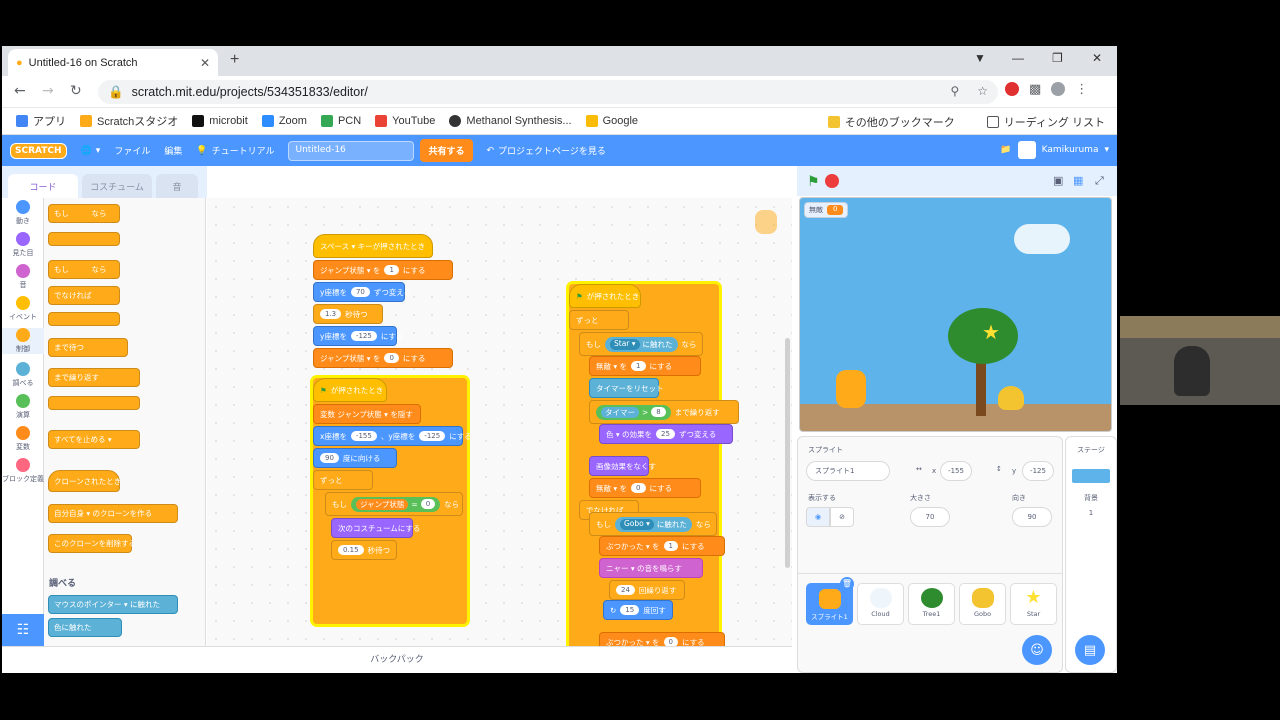 Image resolution: width=1280 pixels, height=720 pixels. I want to click on wait-block: 1.3 秒待つ, so click(348, 314).